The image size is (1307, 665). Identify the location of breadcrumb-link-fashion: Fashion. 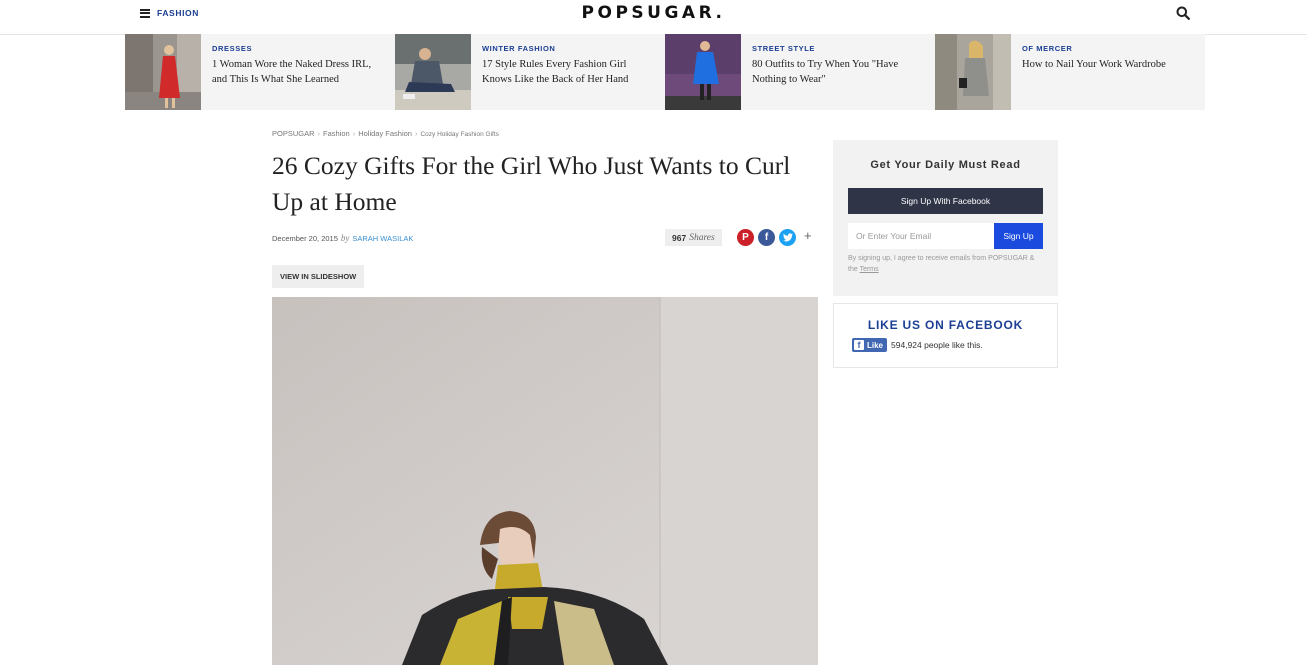
(336, 133).